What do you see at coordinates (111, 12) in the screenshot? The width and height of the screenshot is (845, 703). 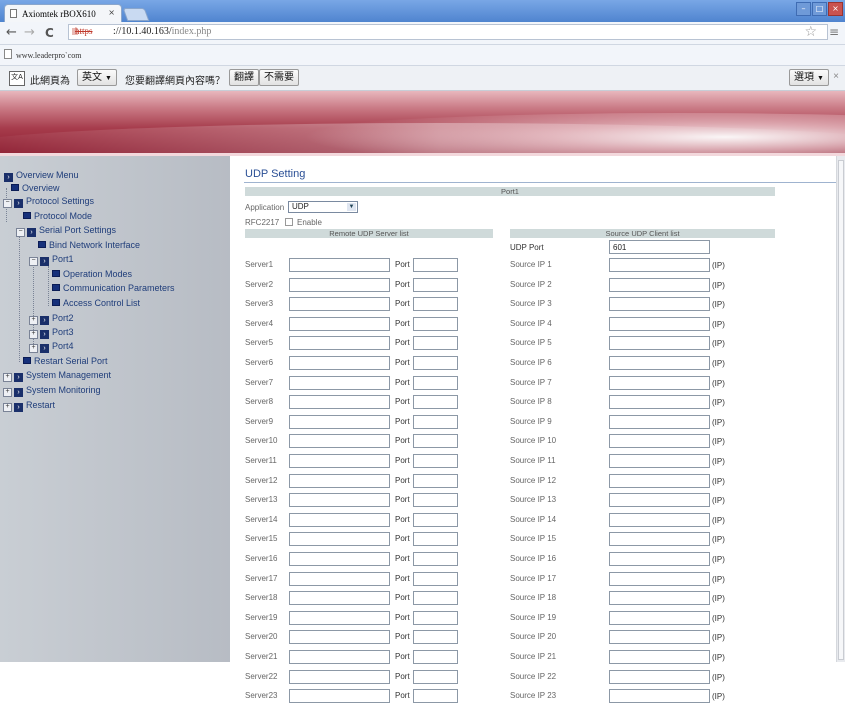 I see `tab-close-icon: ×` at bounding box center [111, 12].